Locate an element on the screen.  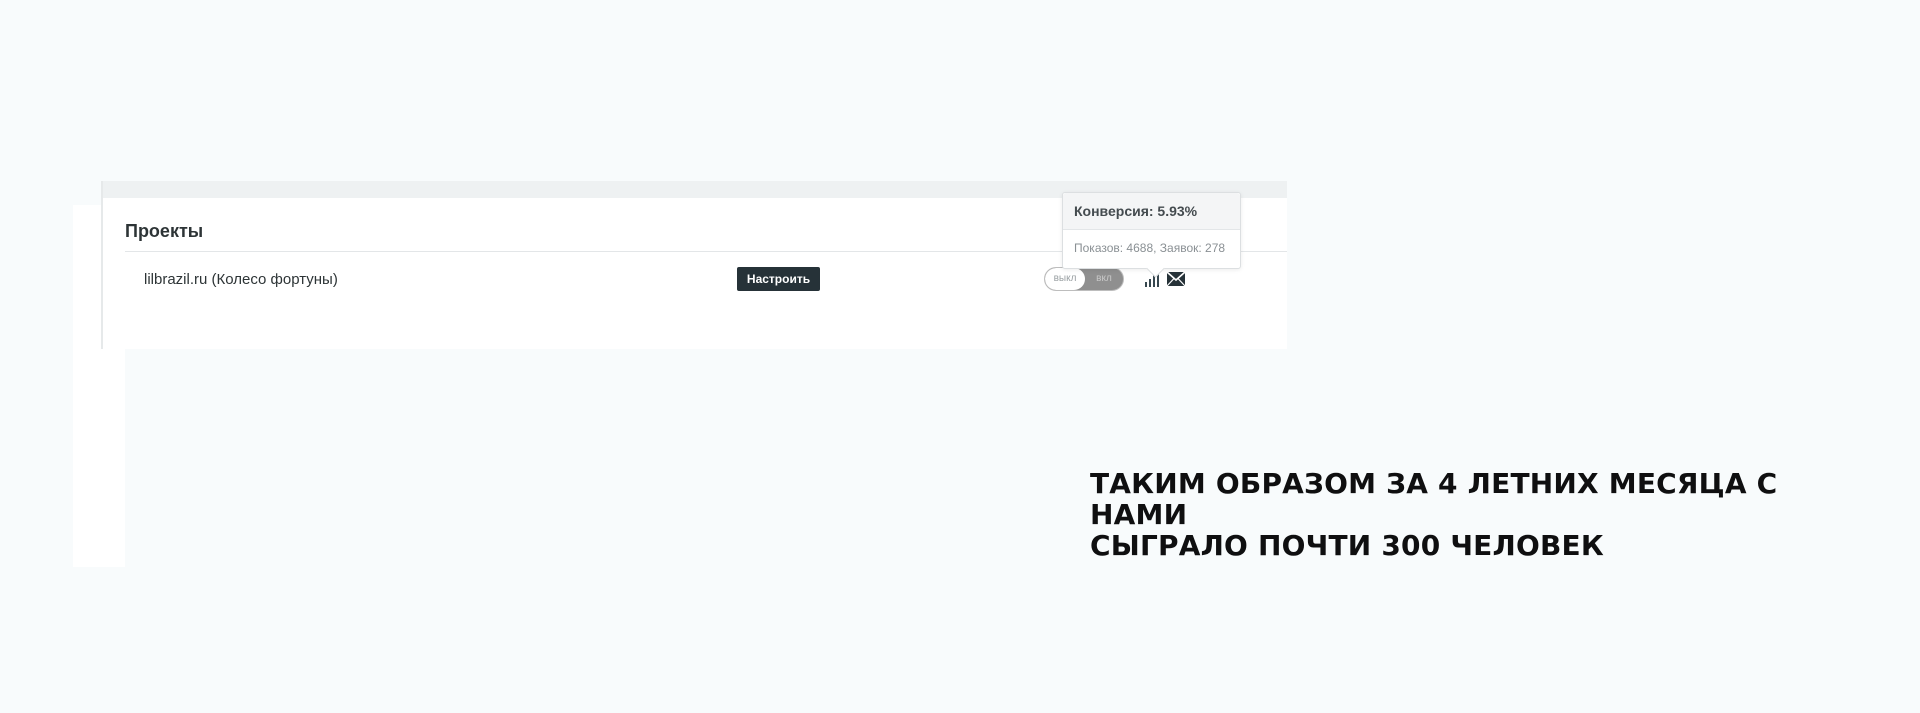
tooltip-body: Показов: 4688, Заявок: 278 is located at coordinates (1150, 248).